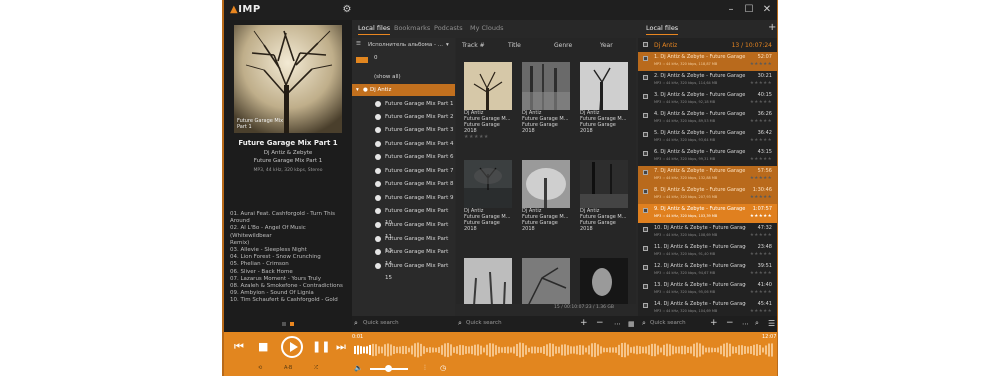  I want to click on tree-header: ☰ Исполнитель альбома - ... ▾, so click(403, 45).